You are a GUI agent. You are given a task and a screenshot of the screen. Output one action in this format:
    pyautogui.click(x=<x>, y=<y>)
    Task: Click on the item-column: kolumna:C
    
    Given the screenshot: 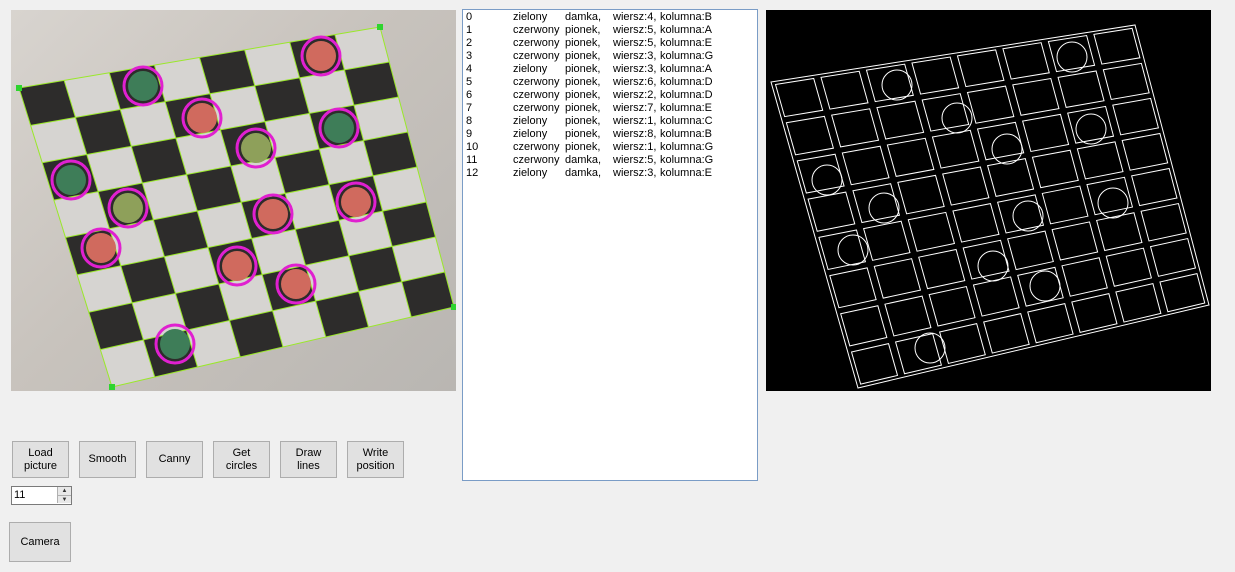 What is the action you would take?
    pyautogui.click(x=686, y=121)
    